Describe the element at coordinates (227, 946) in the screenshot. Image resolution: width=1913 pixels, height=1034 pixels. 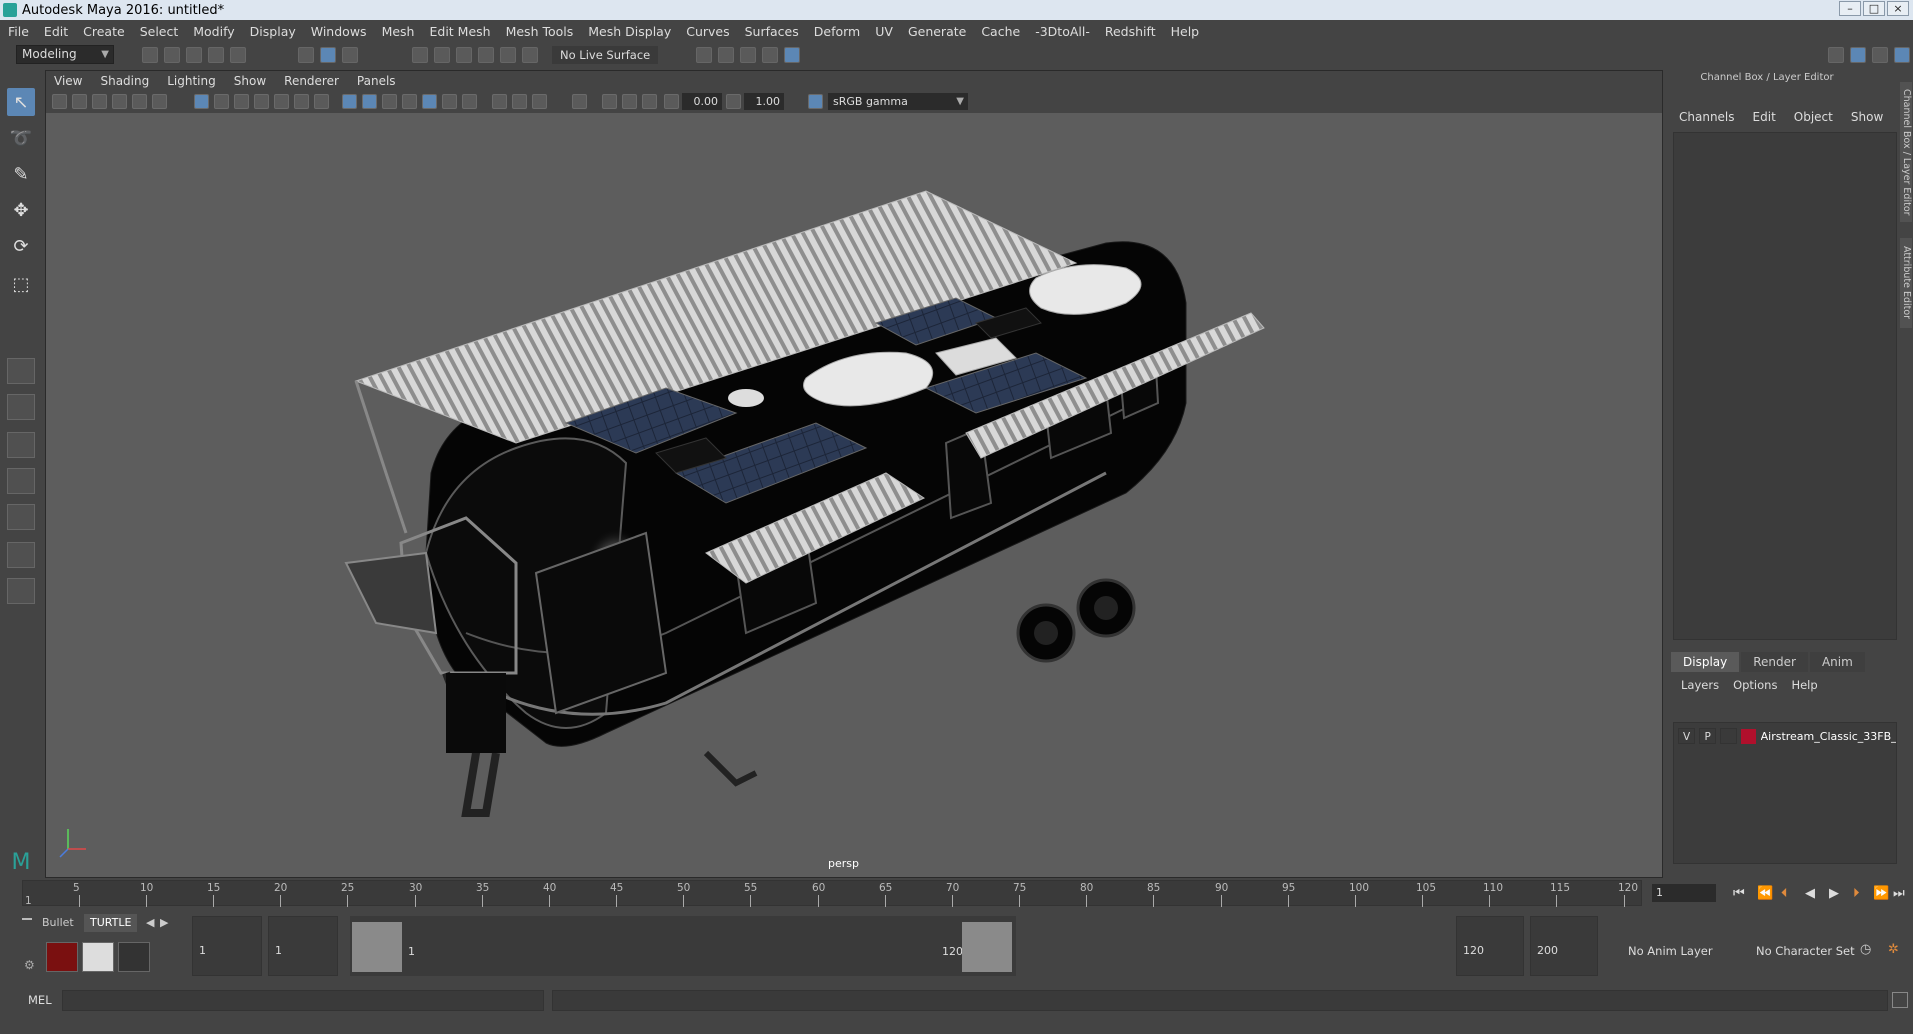
I see `animation-start-field: 1` at that location.